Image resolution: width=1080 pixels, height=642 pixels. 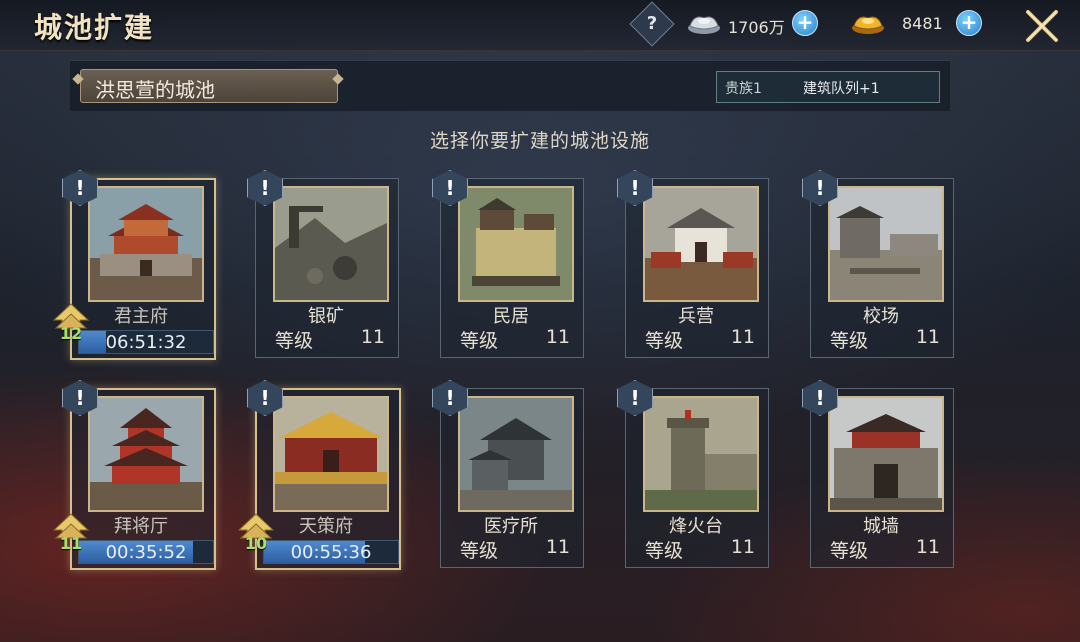 I want to click on building-name: 城墙, so click(x=881, y=526).